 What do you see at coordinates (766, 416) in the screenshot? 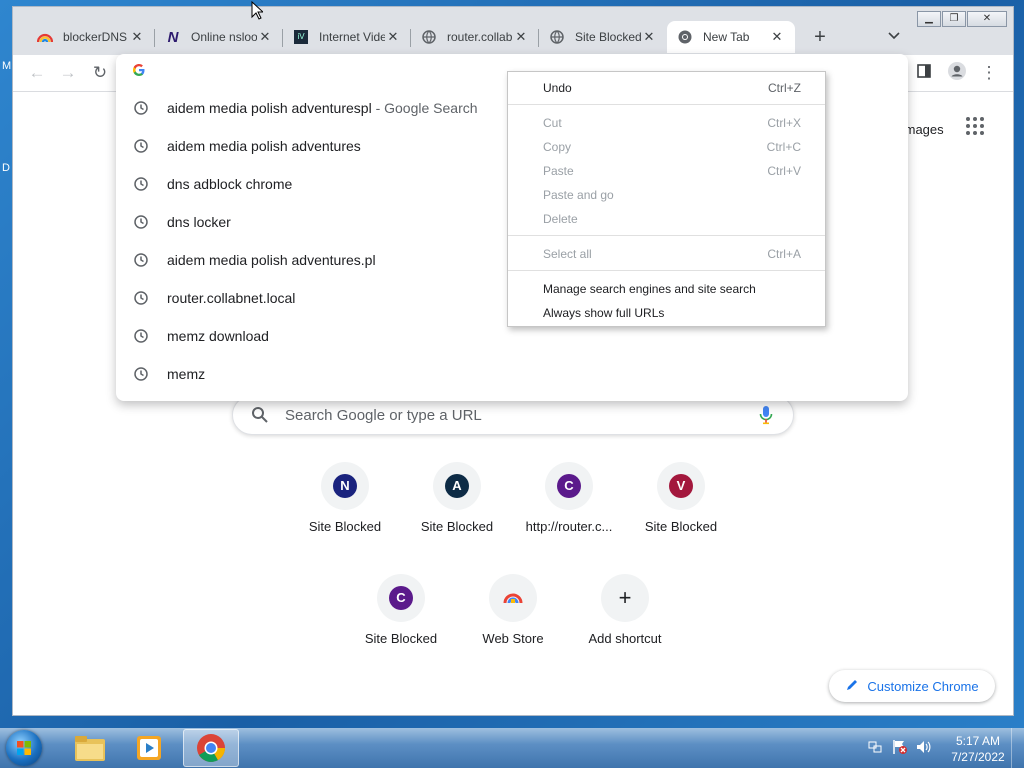
I see `microphone-icon` at bounding box center [766, 416].